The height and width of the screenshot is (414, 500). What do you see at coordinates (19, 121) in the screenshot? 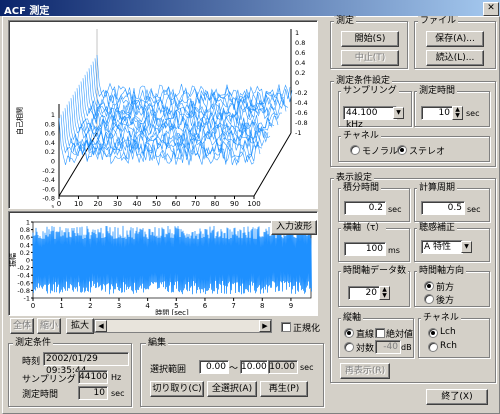
I see `wf-yaxis-label: 自己相関` at bounding box center [19, 121].